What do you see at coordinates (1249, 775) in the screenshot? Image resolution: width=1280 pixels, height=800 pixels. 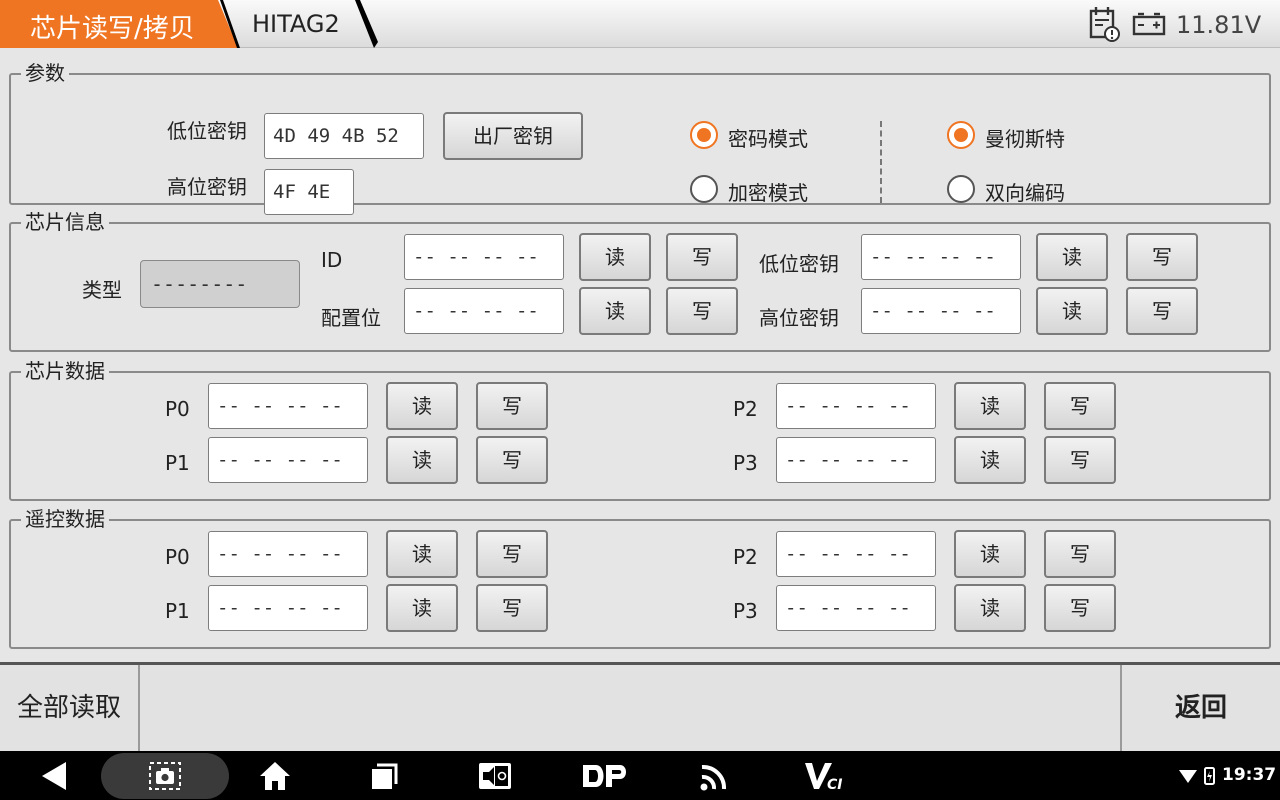 I see `system-time: 19:37` at bounding box center [1249, 775].